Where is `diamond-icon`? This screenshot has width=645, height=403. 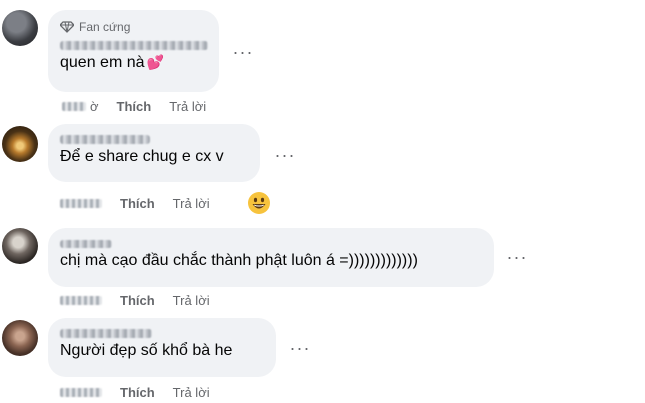 diamond-icon is located at coordinates (67, 27).